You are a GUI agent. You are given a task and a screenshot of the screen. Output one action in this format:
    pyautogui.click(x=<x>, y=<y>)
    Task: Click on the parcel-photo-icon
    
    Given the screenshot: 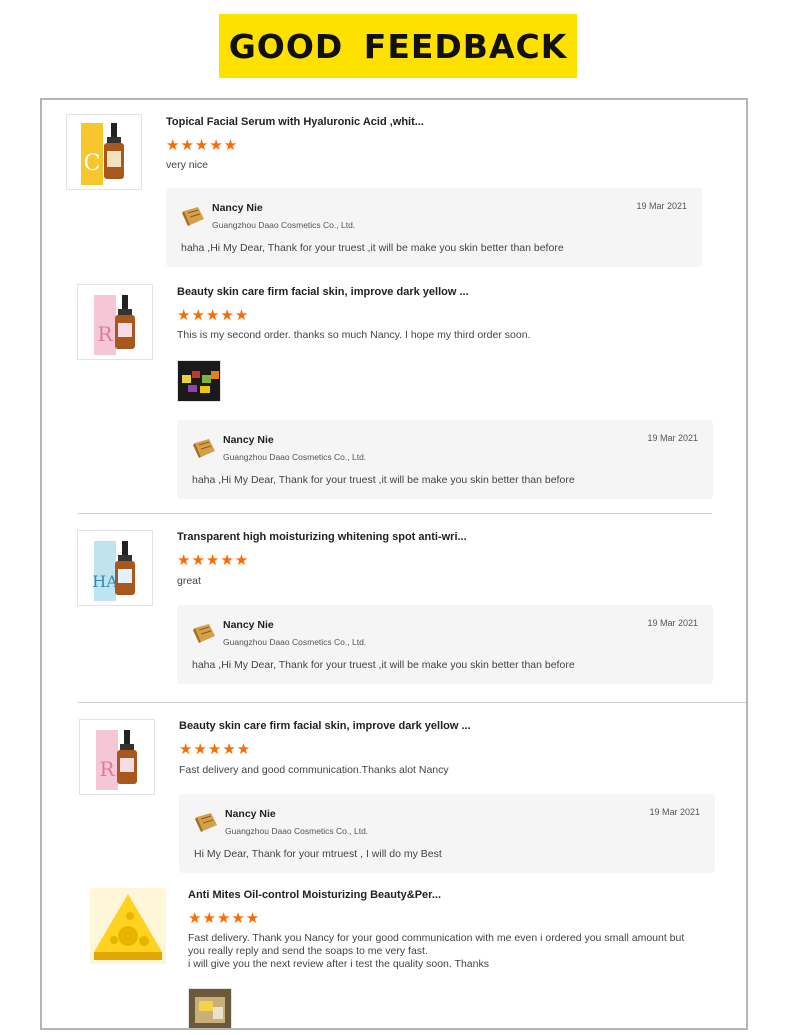 What is the action you would take?
    pyautogui.click(x=210, y=1008)
    